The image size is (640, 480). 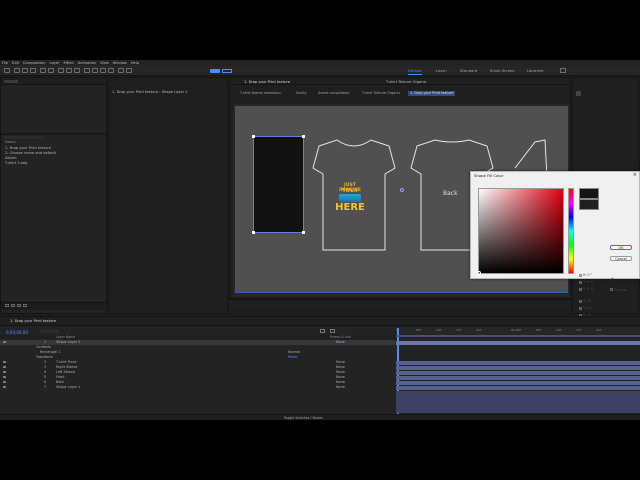 What do you see at coordinates (87, 70) in the screenshot?
I see `type-tool-icon` at bounding box center [87, 70].